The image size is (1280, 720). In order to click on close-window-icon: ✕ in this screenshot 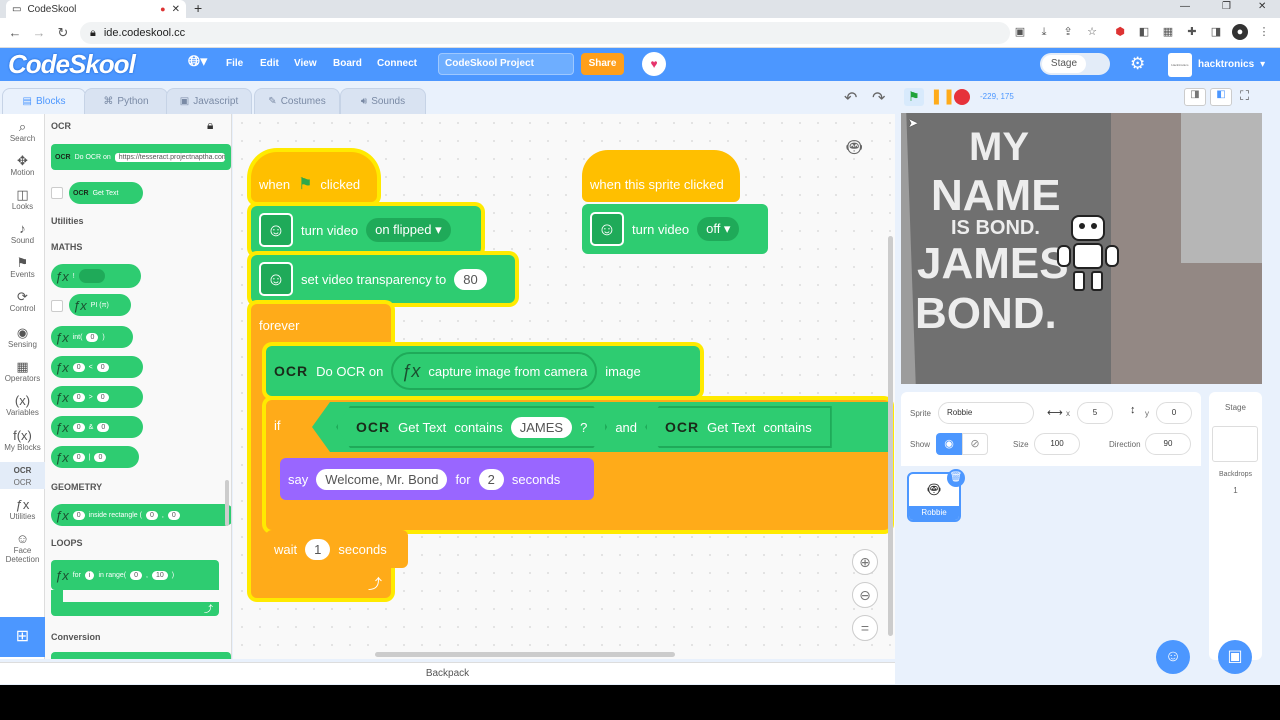, I will do `click(1262, 6)`.